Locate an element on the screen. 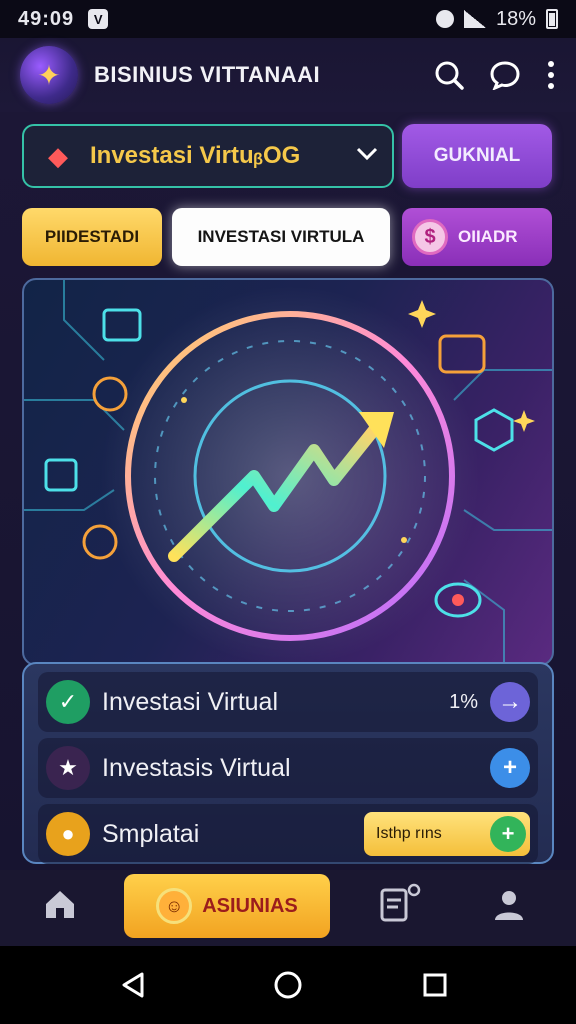 The width and height of the screenshot is (576, 1024). home-circle-icon is located at coordinates (288, 987).